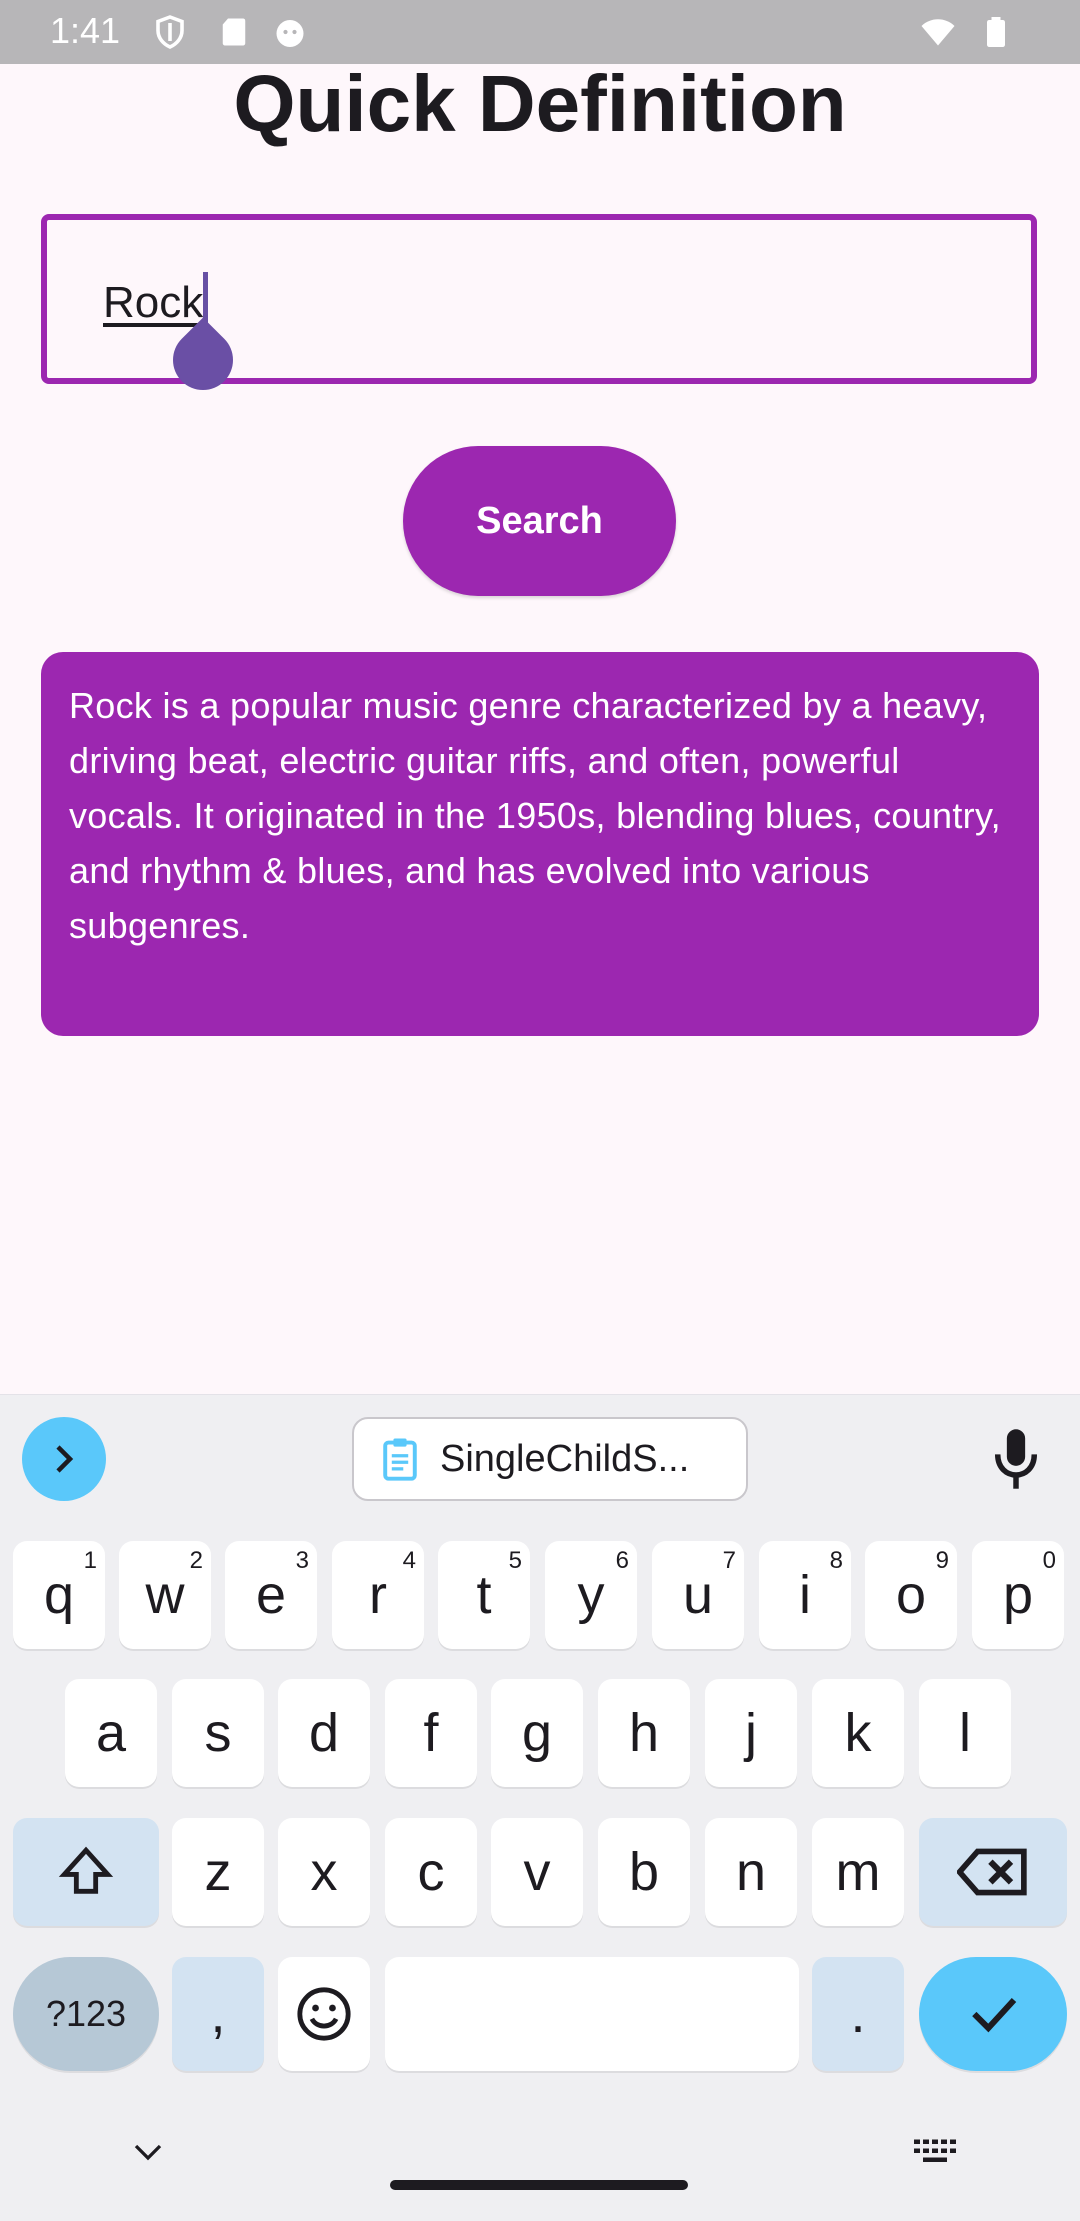 The width and height of the screenshot is (1080, 2221). I want to click on key-j: j, so click(751, 1733).